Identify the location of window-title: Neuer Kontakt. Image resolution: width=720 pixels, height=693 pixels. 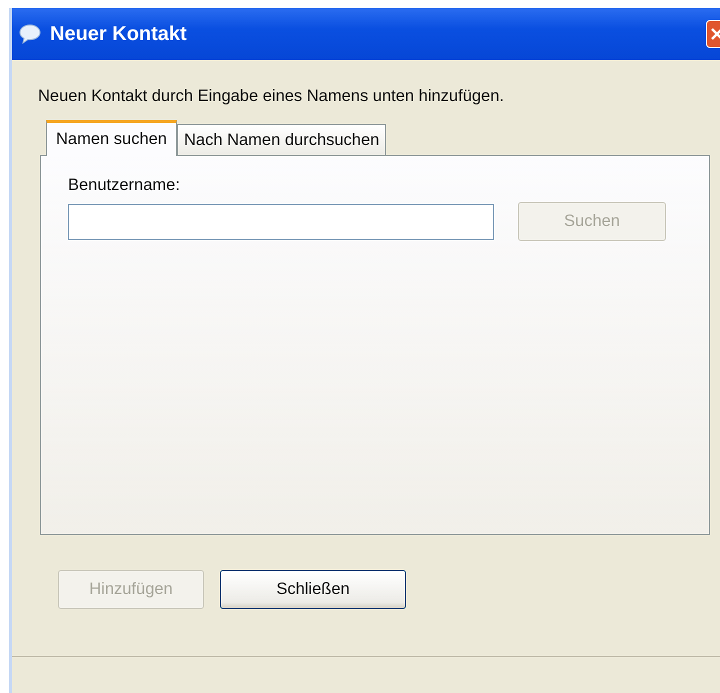
(118, 34).